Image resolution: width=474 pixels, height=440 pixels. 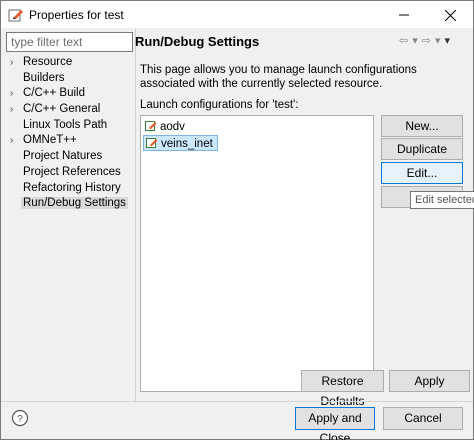 What do you see at coordinates (68, 79) in the screenshot?
I see `tree-item-builders: Builders` at bounding box center [68, 79].